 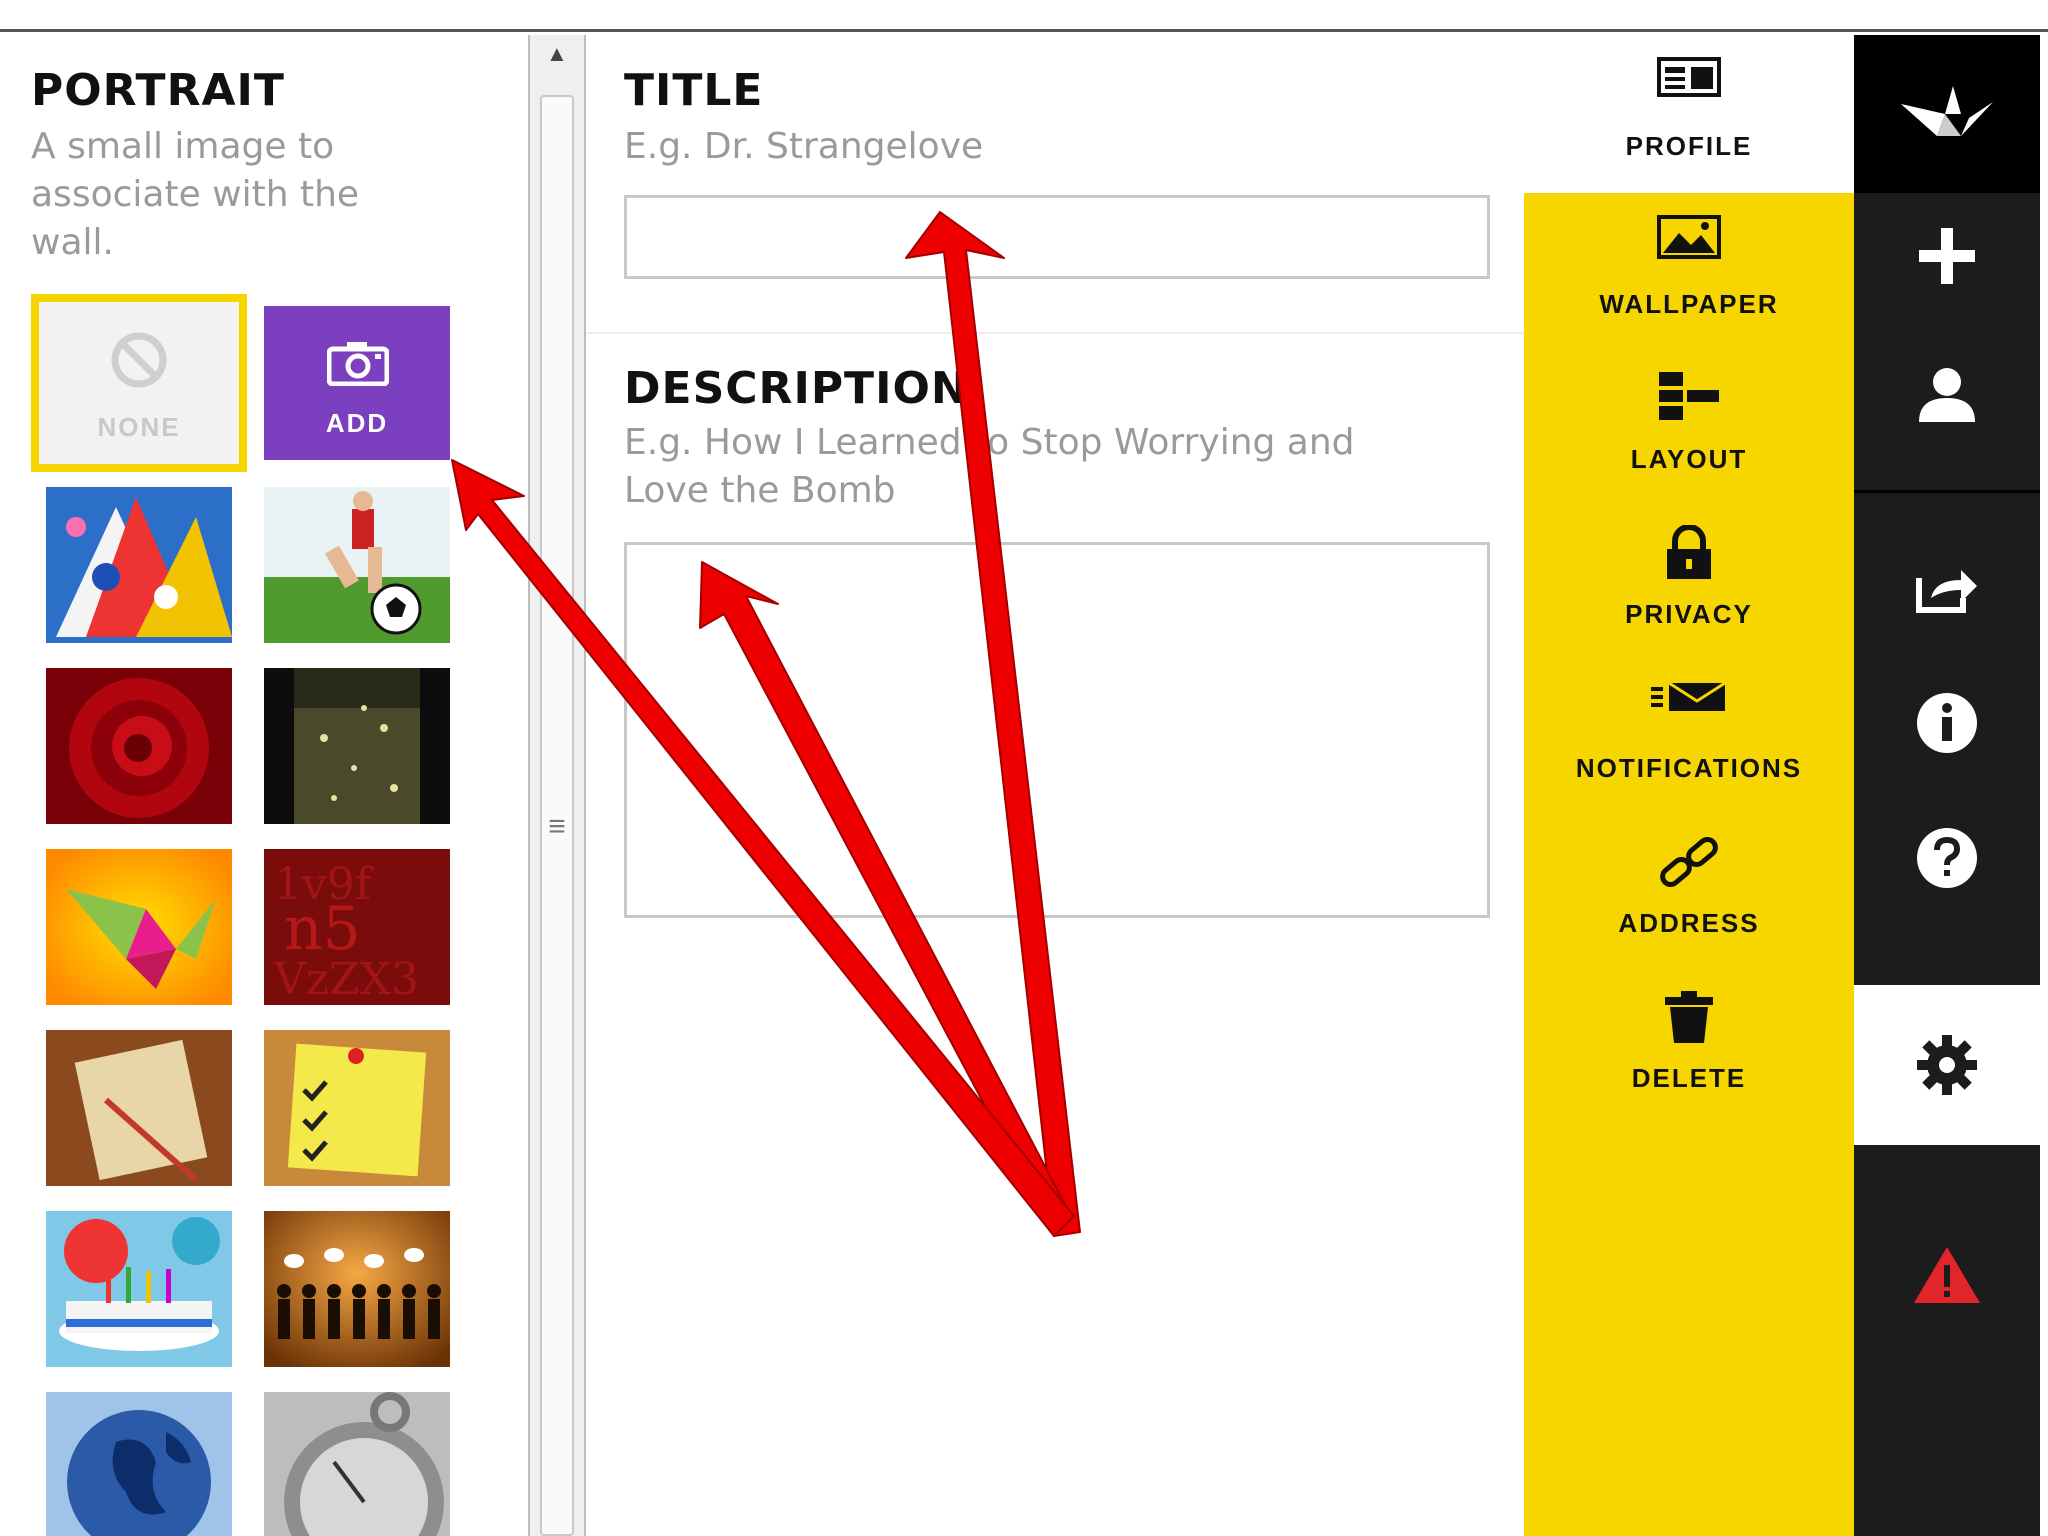 What do you see at coordinates (2044, 784) in the screenshot?
I see `window-right-edge` at bounding box center [2044, 784].